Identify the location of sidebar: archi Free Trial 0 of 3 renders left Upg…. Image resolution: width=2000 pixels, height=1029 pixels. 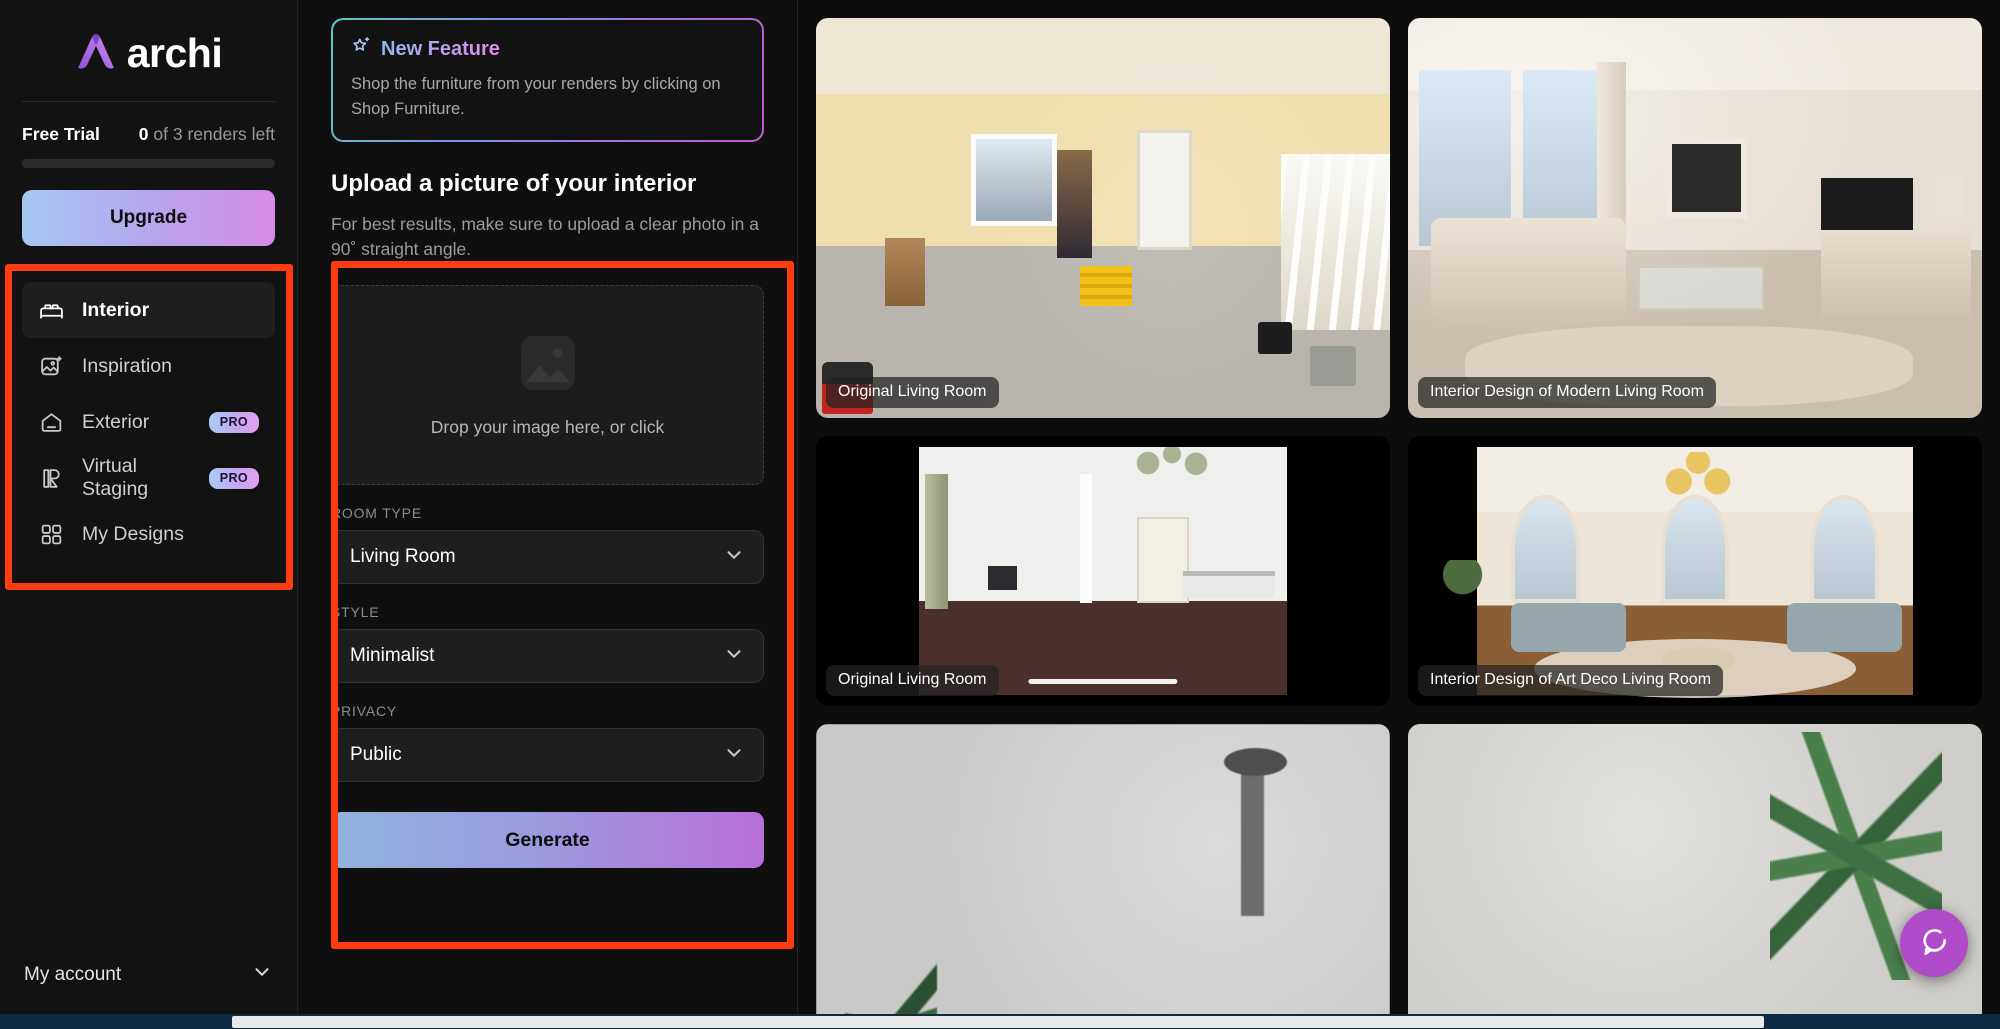
(149, 514).